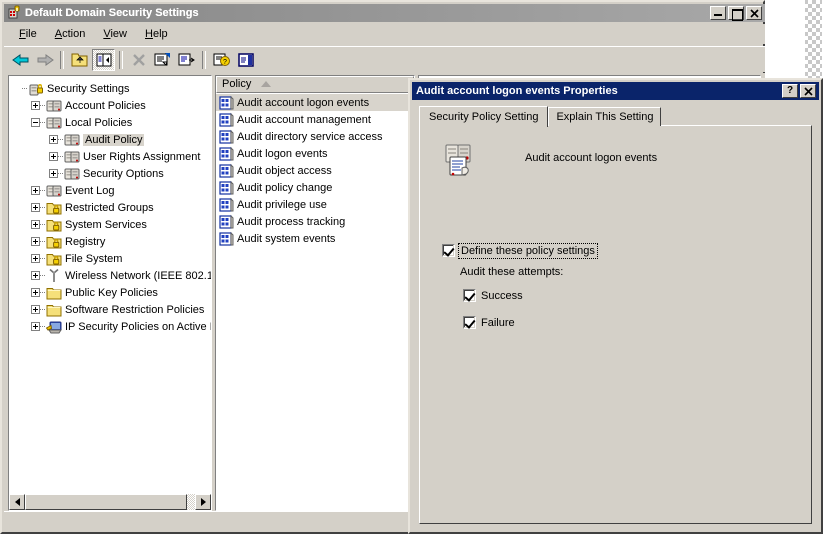 The image size is (829, 534). I want to click on policy-list-row: Audit account management, so click(315, 119).